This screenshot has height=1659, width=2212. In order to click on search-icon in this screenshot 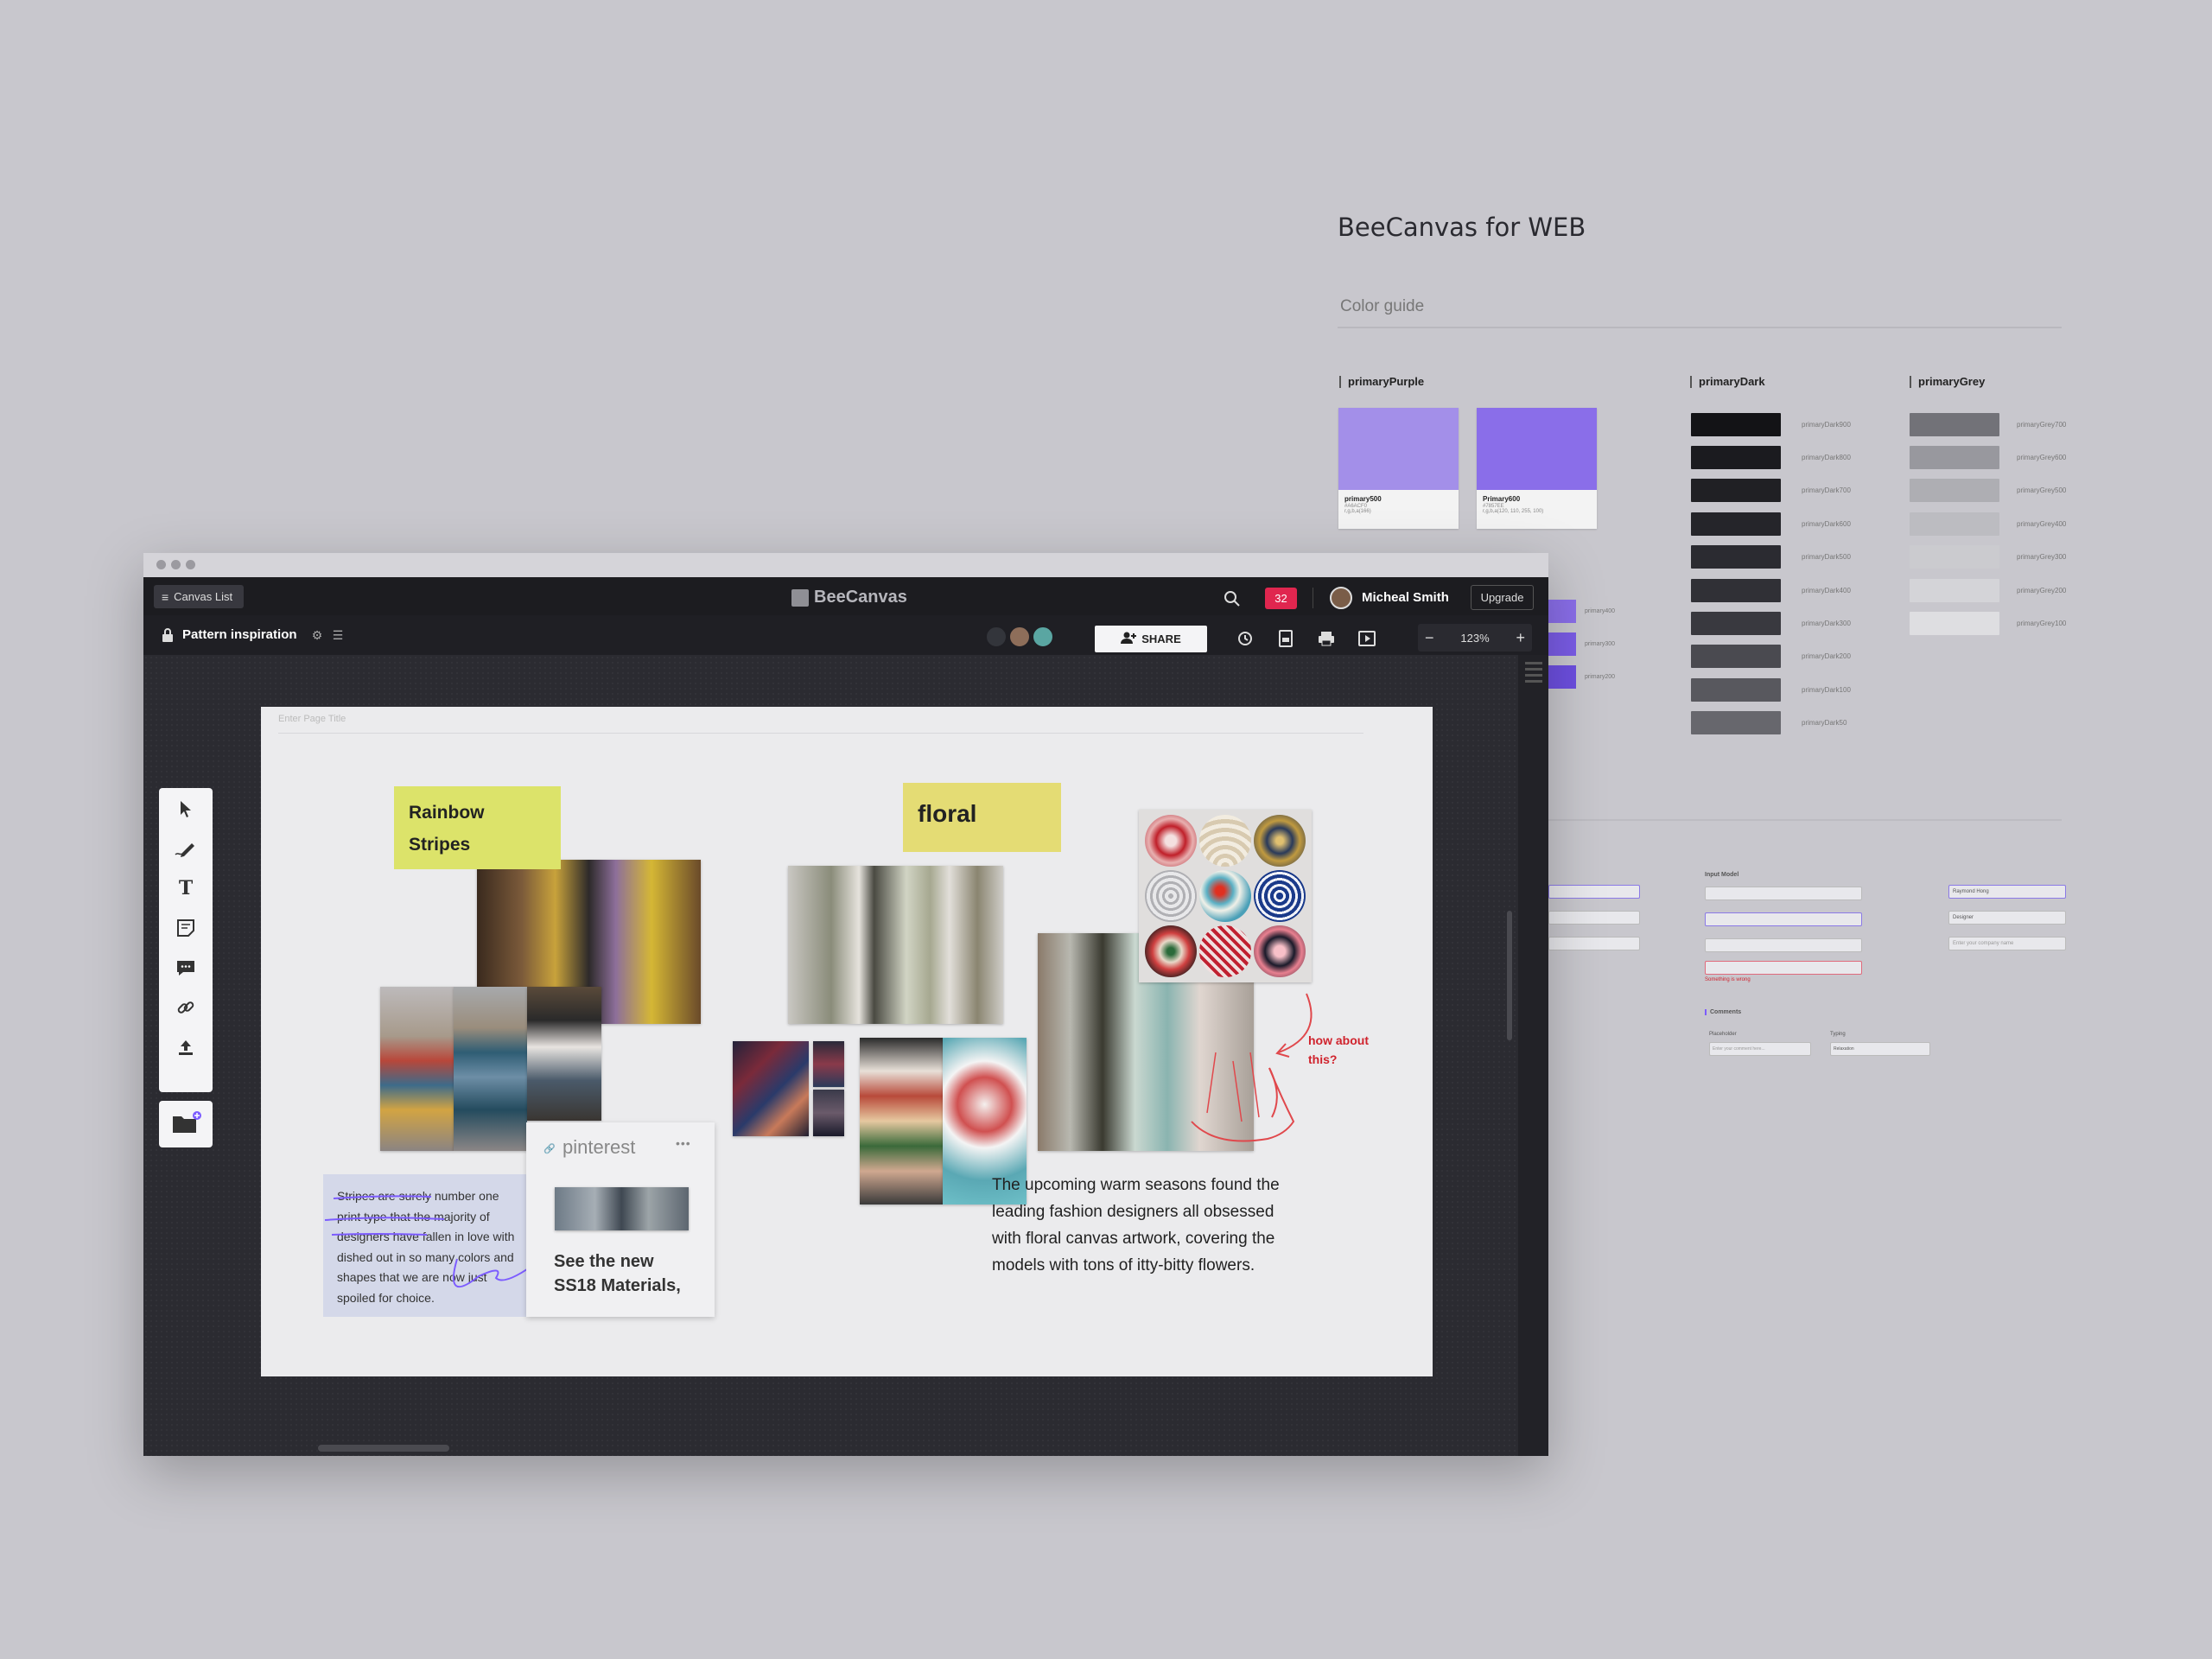, I will do `click(1232, 599)`.